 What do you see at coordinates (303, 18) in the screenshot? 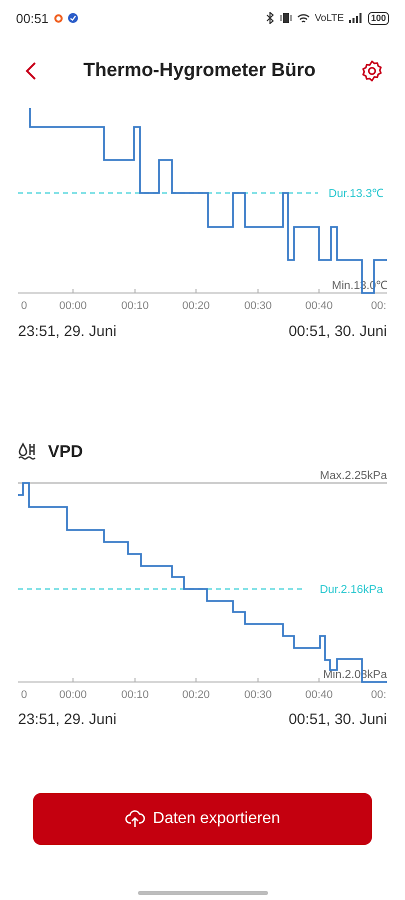
I see `wifi-icon` at bounding box center [303, 18].